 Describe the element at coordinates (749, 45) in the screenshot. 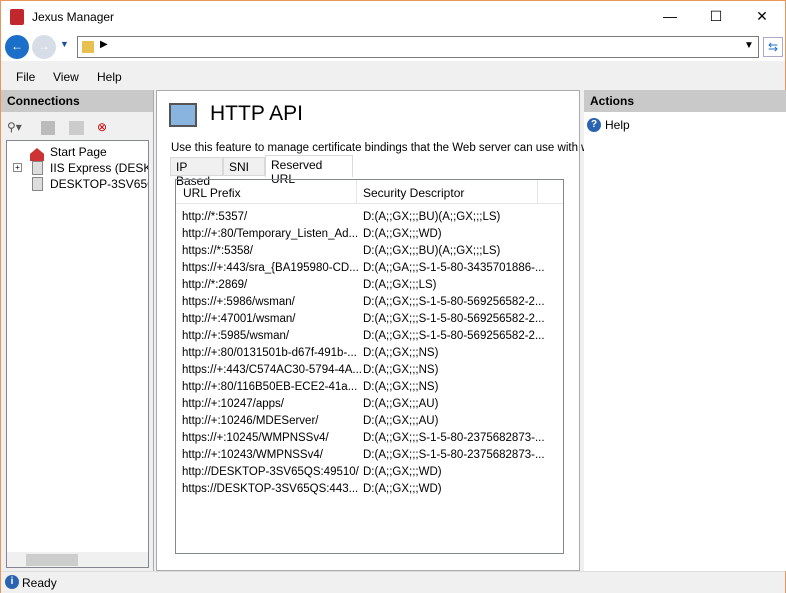

I see `address-dropdown-icon: ▼` at that location.